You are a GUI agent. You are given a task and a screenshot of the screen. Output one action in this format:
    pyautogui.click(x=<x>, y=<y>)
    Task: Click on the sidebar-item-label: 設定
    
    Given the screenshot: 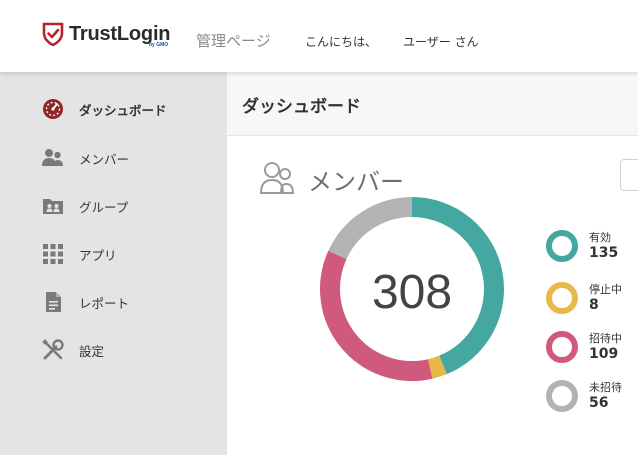 What is the action you would take?
    pyautogui.click(x=92, y=351)
    